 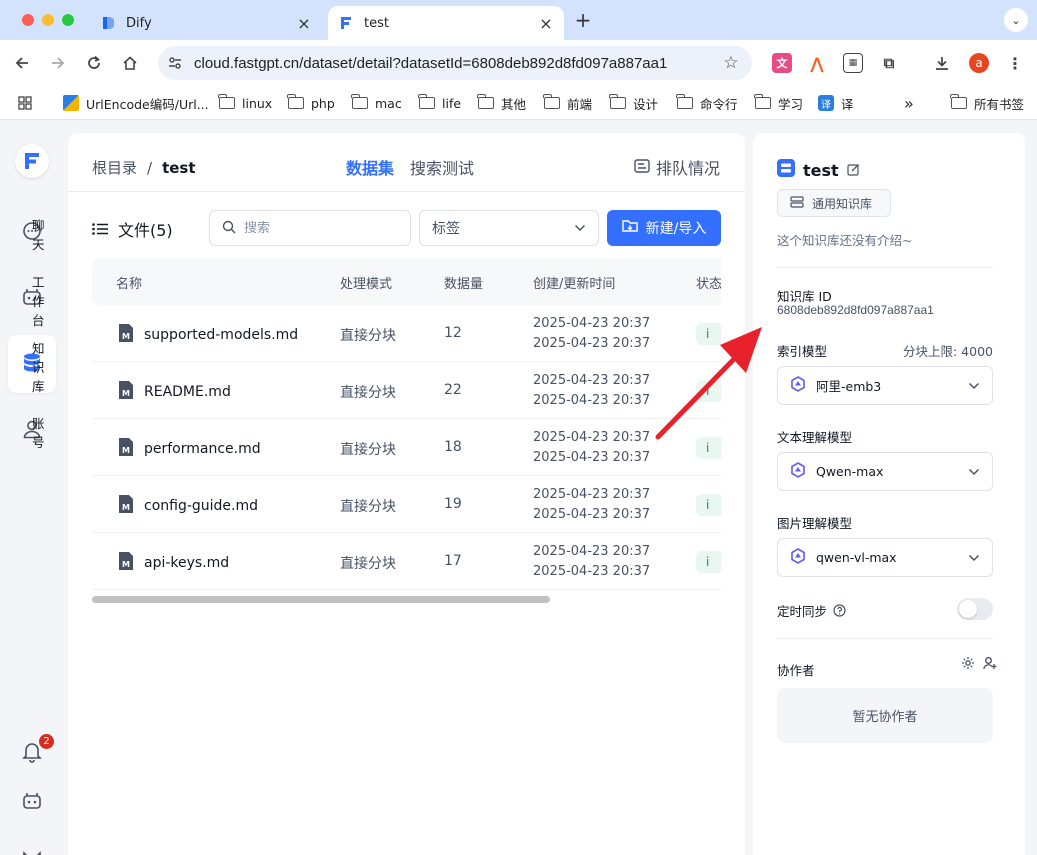 I want to click on reload-button, so click(x=94, y=63).